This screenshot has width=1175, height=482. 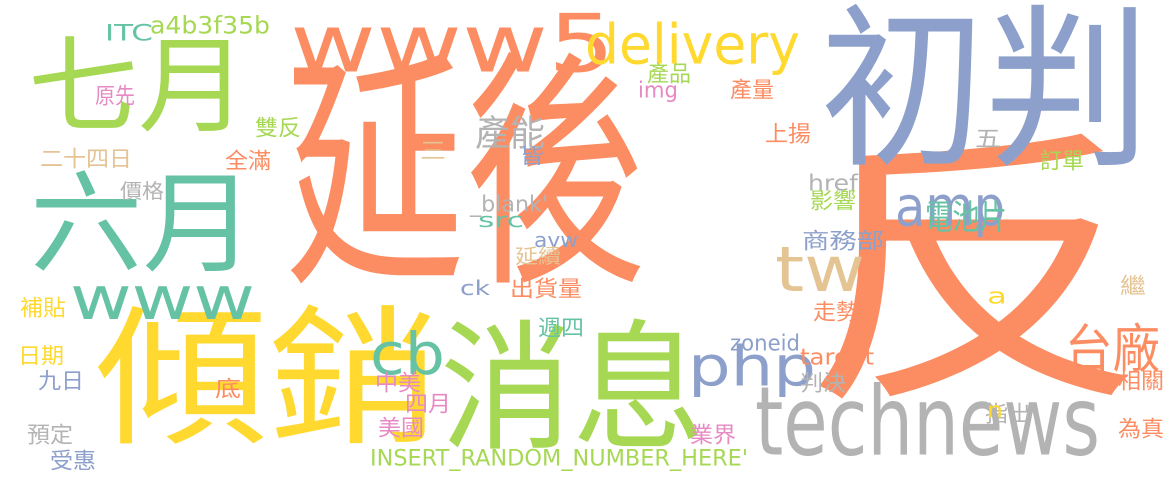 What do you see at coordinates (765, 342) in the screenshot?
I see `word-49: zoneid` at bounding box center [765, 342].